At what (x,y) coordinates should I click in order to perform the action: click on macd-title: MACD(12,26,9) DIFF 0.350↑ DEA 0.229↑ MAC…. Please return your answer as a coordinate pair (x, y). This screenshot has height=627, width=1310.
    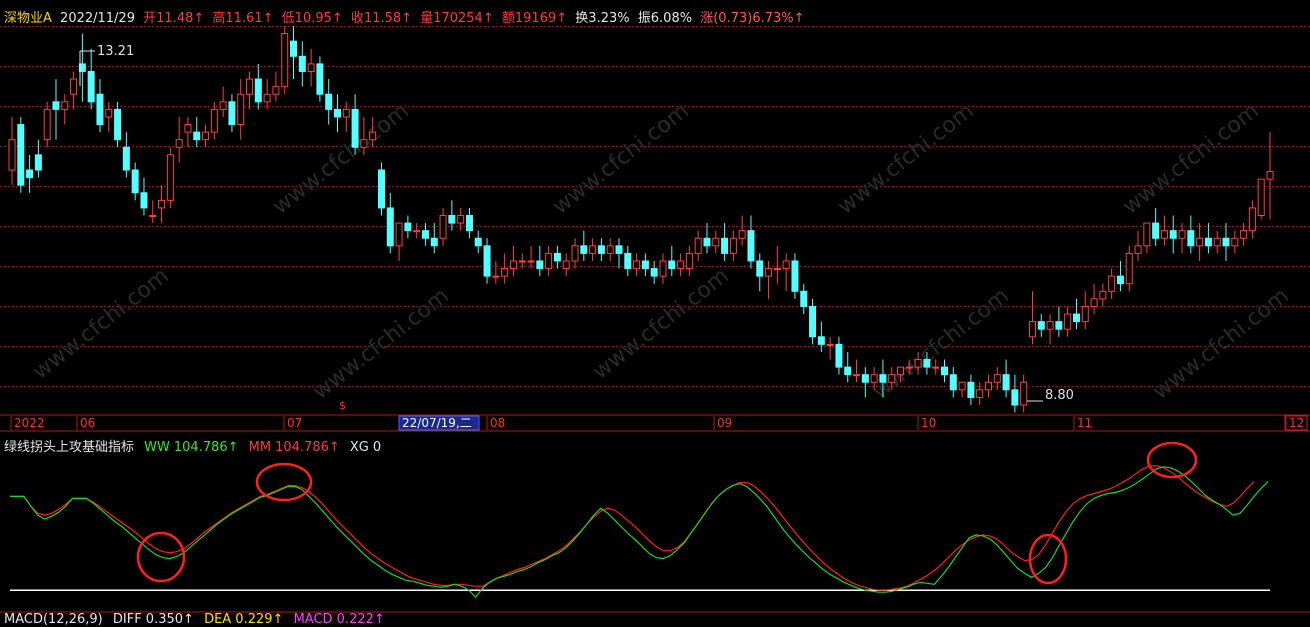
    Looking at the image, I should click on (197, 619).